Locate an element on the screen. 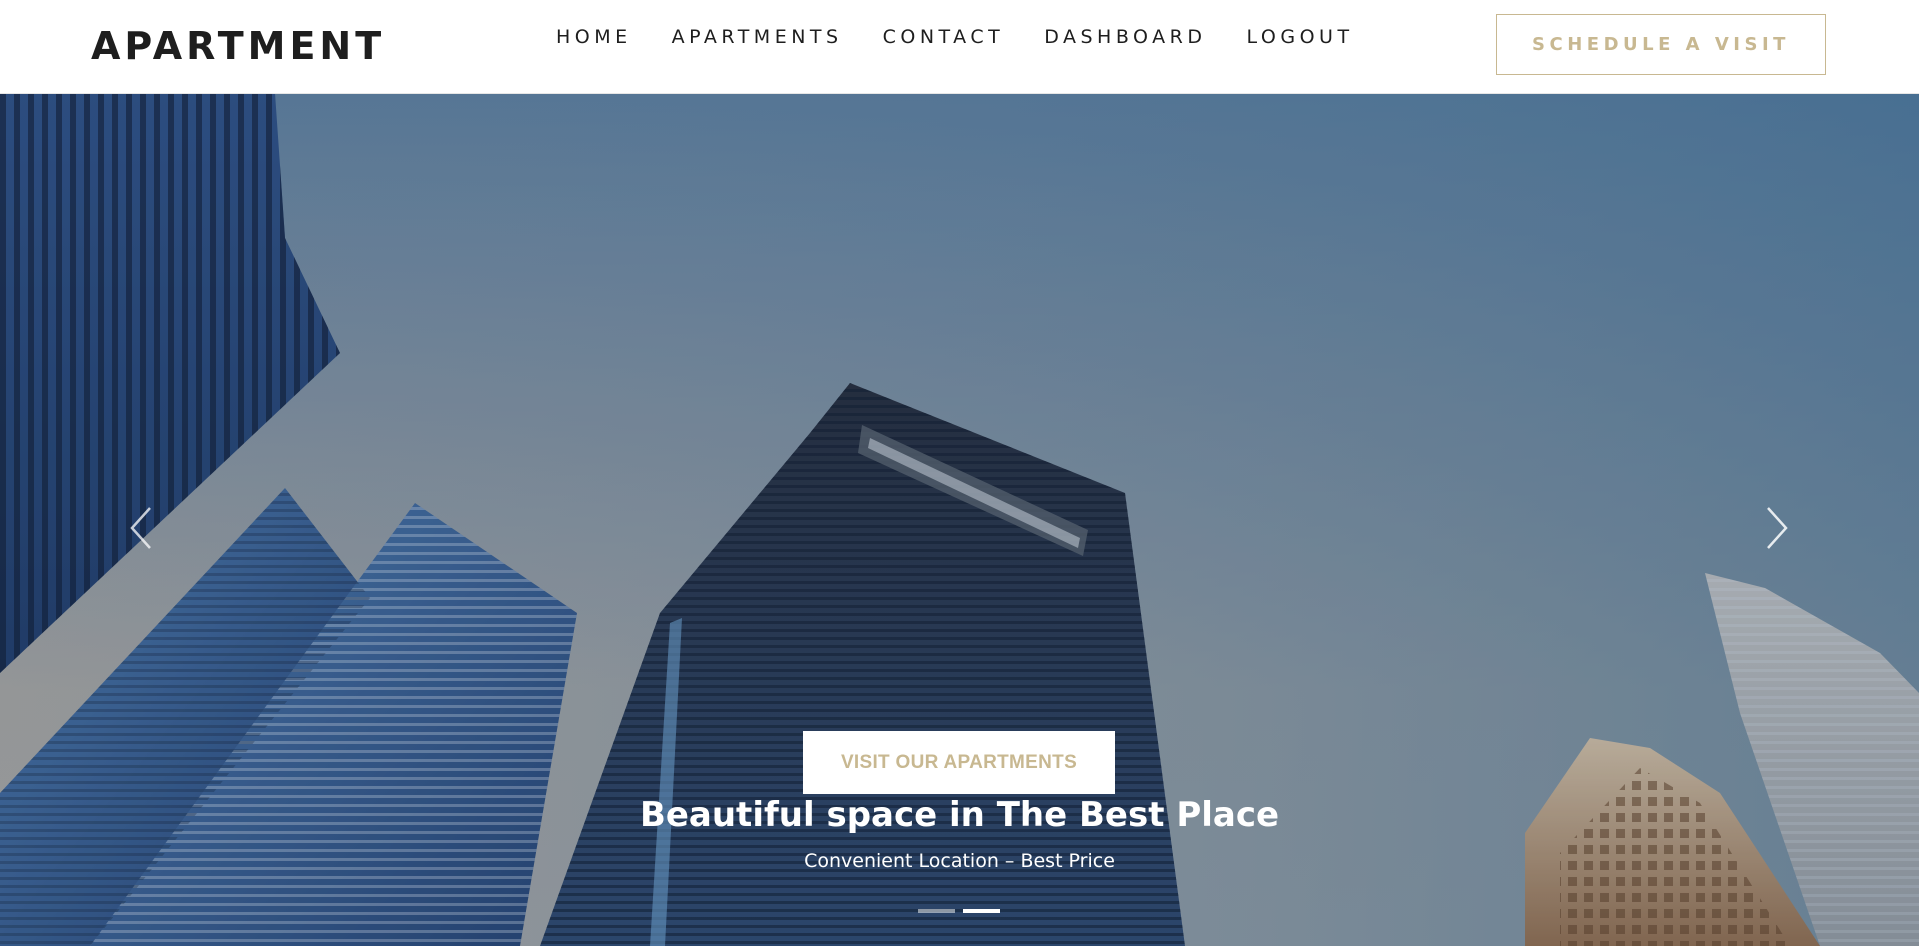 The width and height of the screenshot is (1919, 946). hero-title: Beautiful space in The Best Place is located at coordinates (959, 815).